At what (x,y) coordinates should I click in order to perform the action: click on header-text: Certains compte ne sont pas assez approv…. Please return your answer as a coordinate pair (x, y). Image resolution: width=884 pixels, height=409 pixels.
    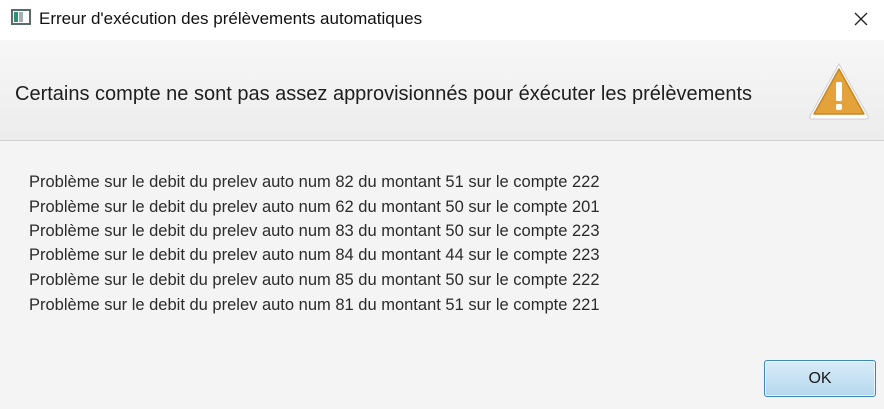
    Looking at the image, I should click on (384, 94).